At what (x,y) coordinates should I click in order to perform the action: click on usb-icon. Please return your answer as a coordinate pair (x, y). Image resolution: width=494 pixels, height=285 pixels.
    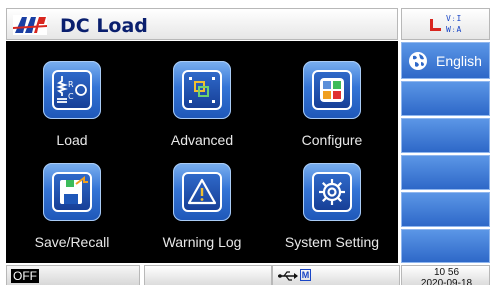
    Looking at the image, I should click on (288, 276).